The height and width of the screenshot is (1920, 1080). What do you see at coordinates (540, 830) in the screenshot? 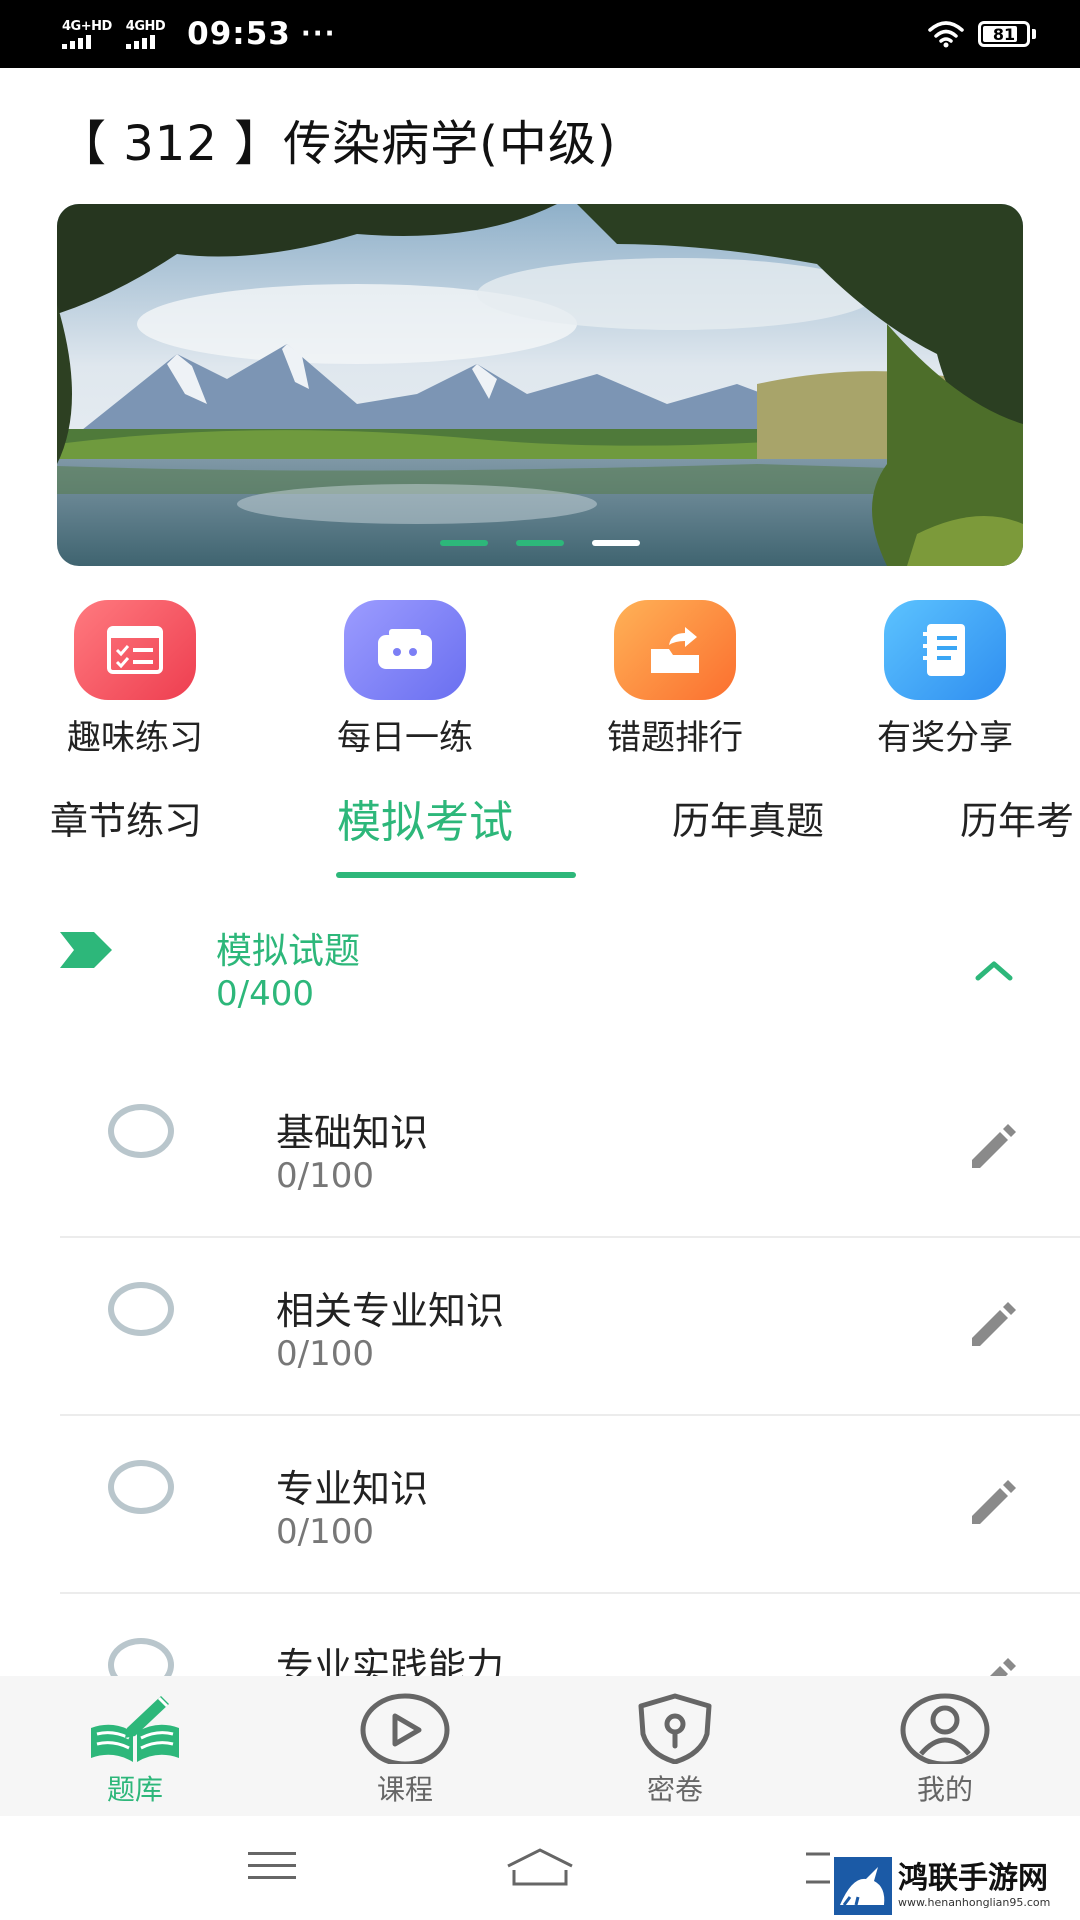
I see `tab-bar: 章节练习 模拟考试 历年真题 历年考` at bounding box center [540, 830].